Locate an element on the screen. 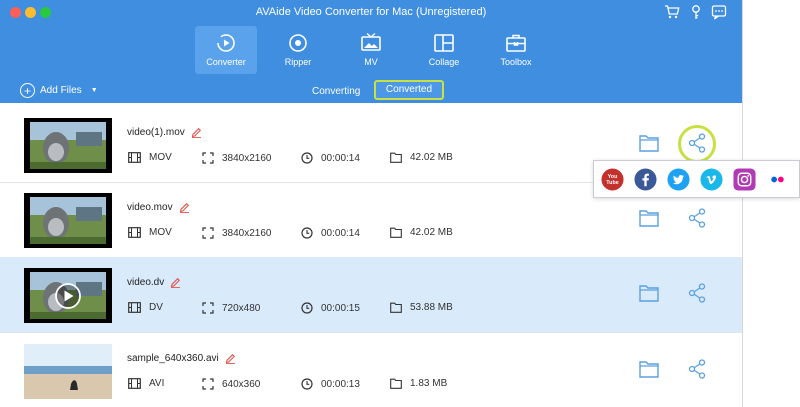 Image resolution: width=800 pixels, height=407 pixels. plus-icon: + is located at coordinates (27, 90).